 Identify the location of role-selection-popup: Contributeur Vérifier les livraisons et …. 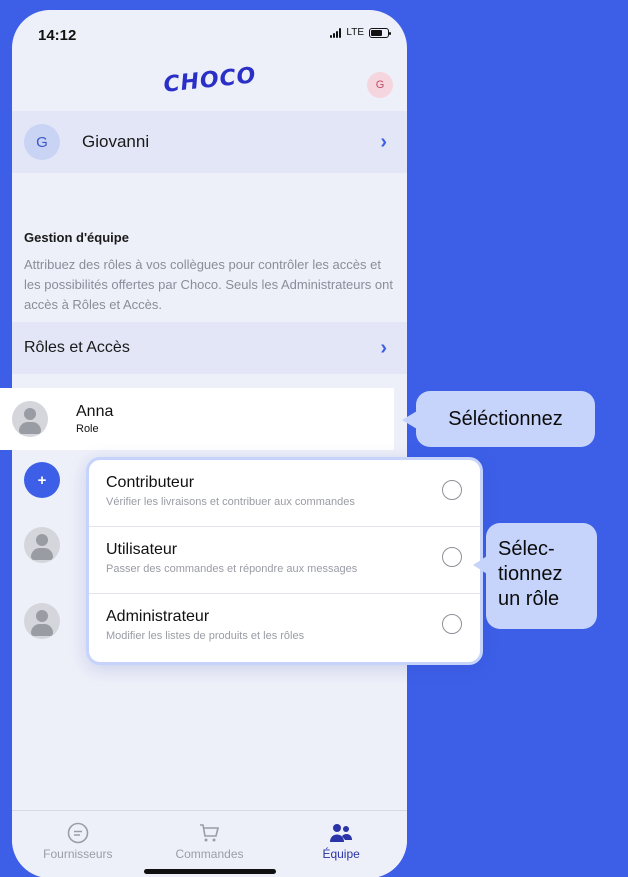
(284, 561).